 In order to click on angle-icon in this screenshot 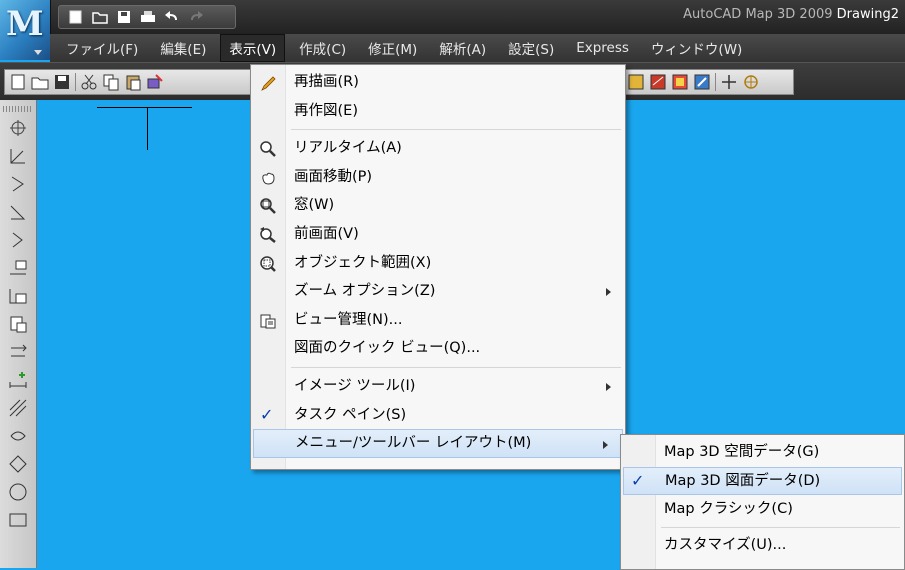, I will do `click(18, 212)`.